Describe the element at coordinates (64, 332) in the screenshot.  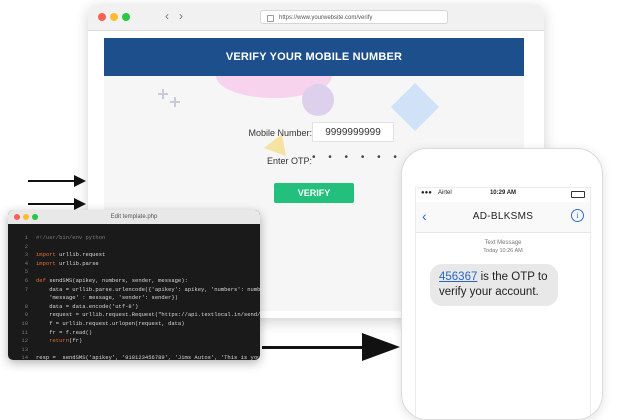
I see `code-line: fr = f.read()` at that location.